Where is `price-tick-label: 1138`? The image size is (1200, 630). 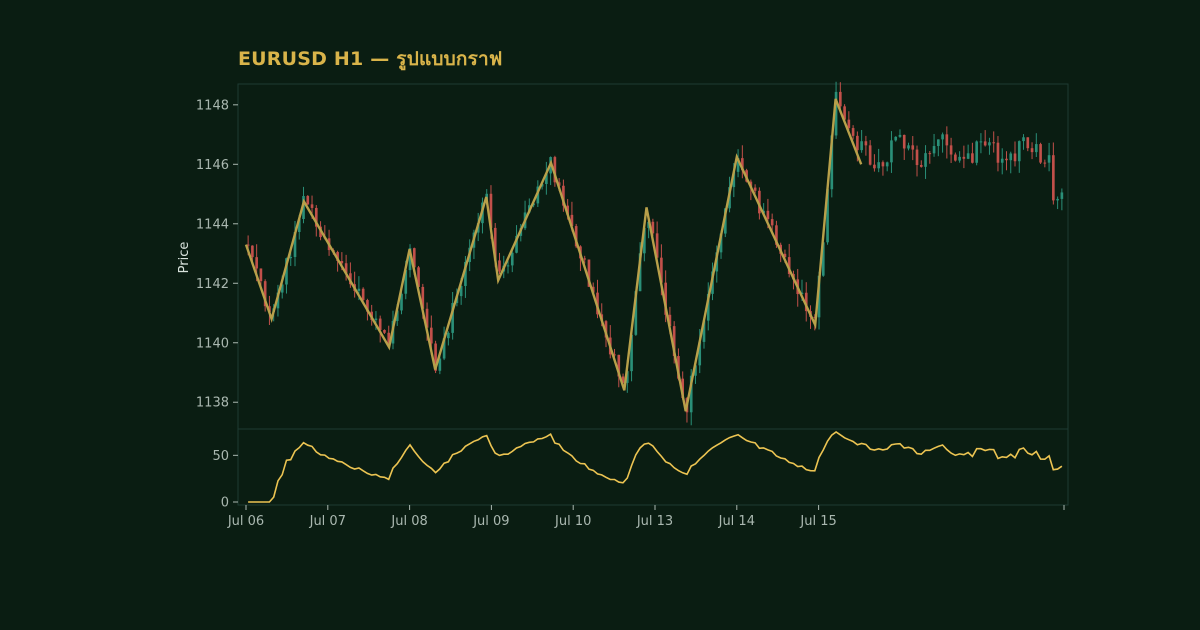
price-tick-label: 1138 is located at coordinates (212, 403).